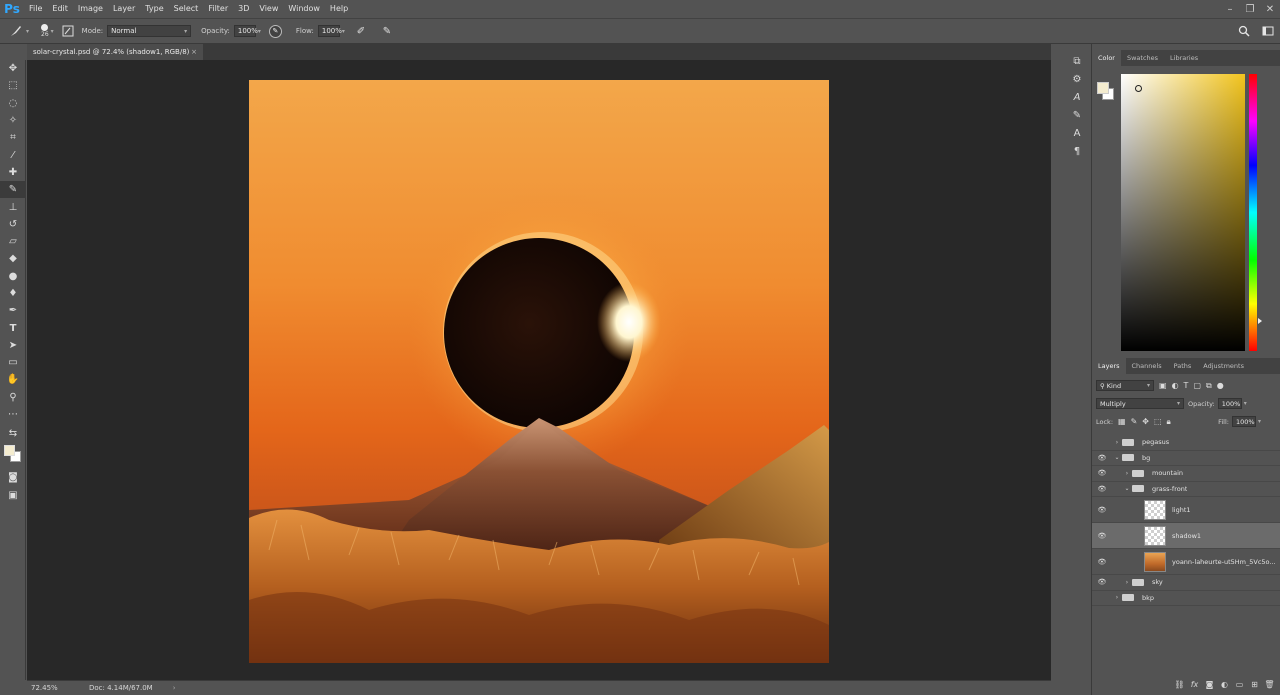  Describe the element at coordinates (13, 397) in the screenshot. I see `zoom-tool-icon: ⚲` at that location.